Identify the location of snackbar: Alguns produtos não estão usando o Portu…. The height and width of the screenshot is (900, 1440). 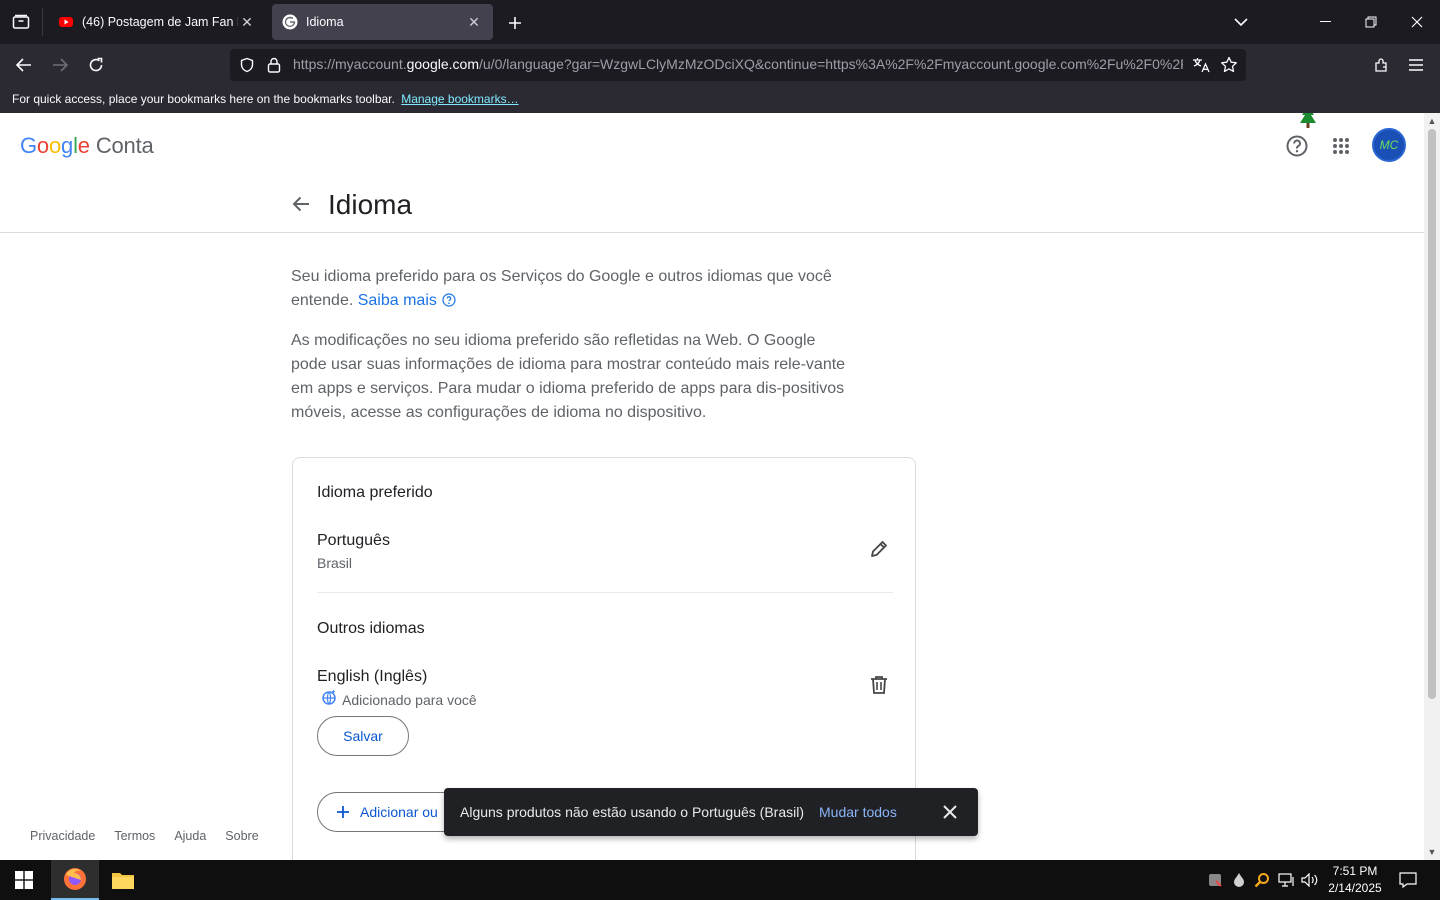
(711, 812).